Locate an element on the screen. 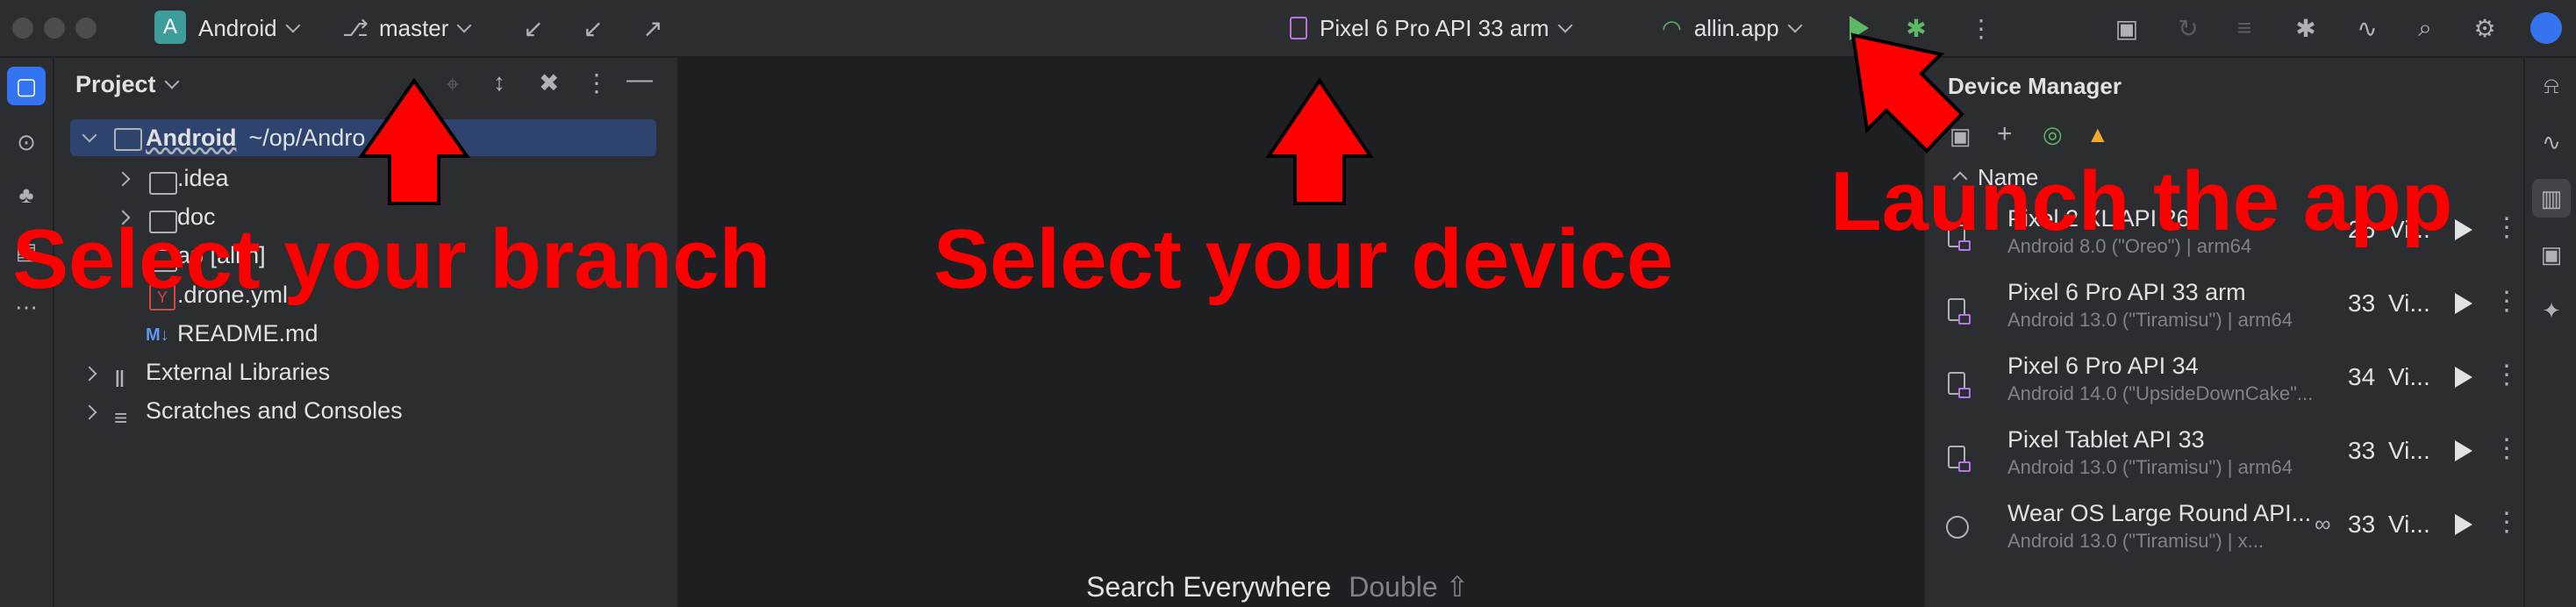  annotation-select-device: Select your device is located at coordinates (1304, 259).